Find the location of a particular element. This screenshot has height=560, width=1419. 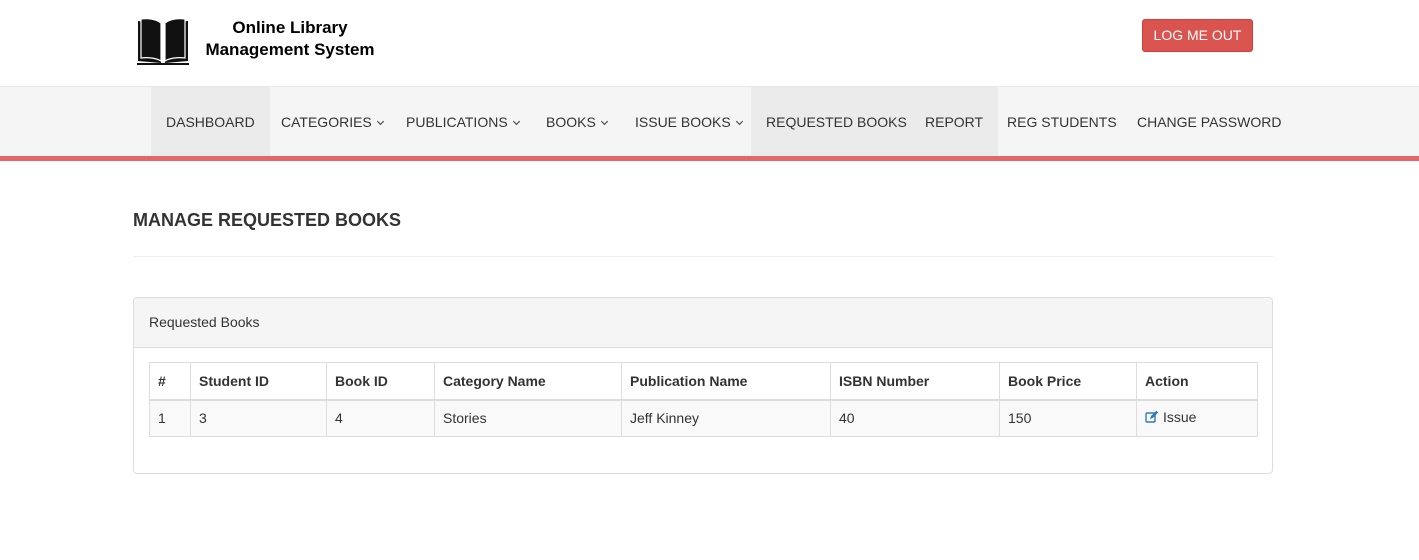

logout-button: LOG ME OUT is located at coordinates (1197, 35).